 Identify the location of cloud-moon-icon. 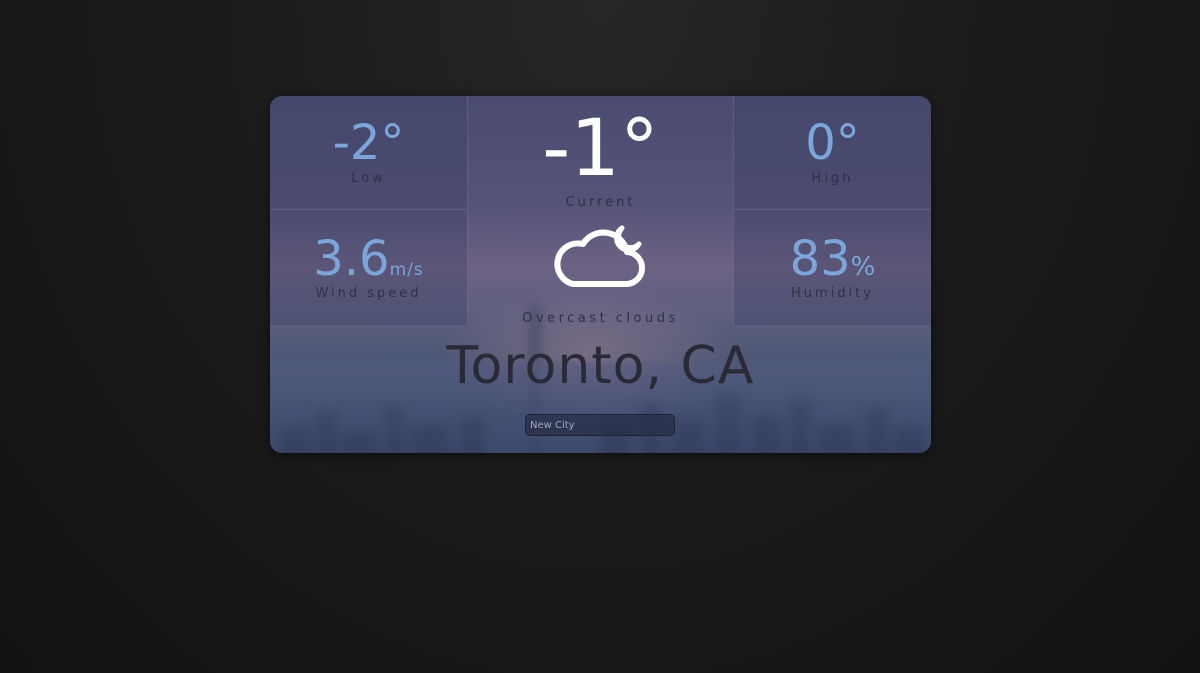
(599, 256).